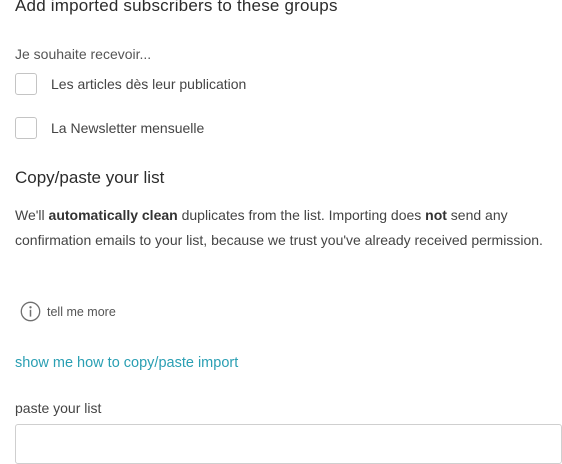  Describe the element at coordinates (32, 215) in the screenshot. I see `desc-text: We'll` at that location.